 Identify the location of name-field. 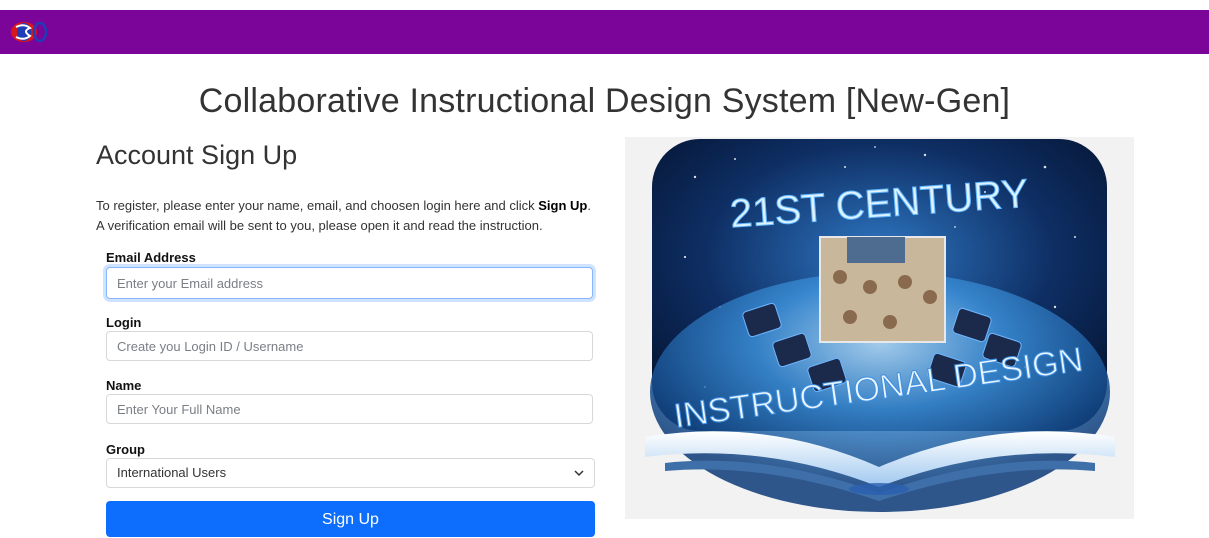
(349, 409).